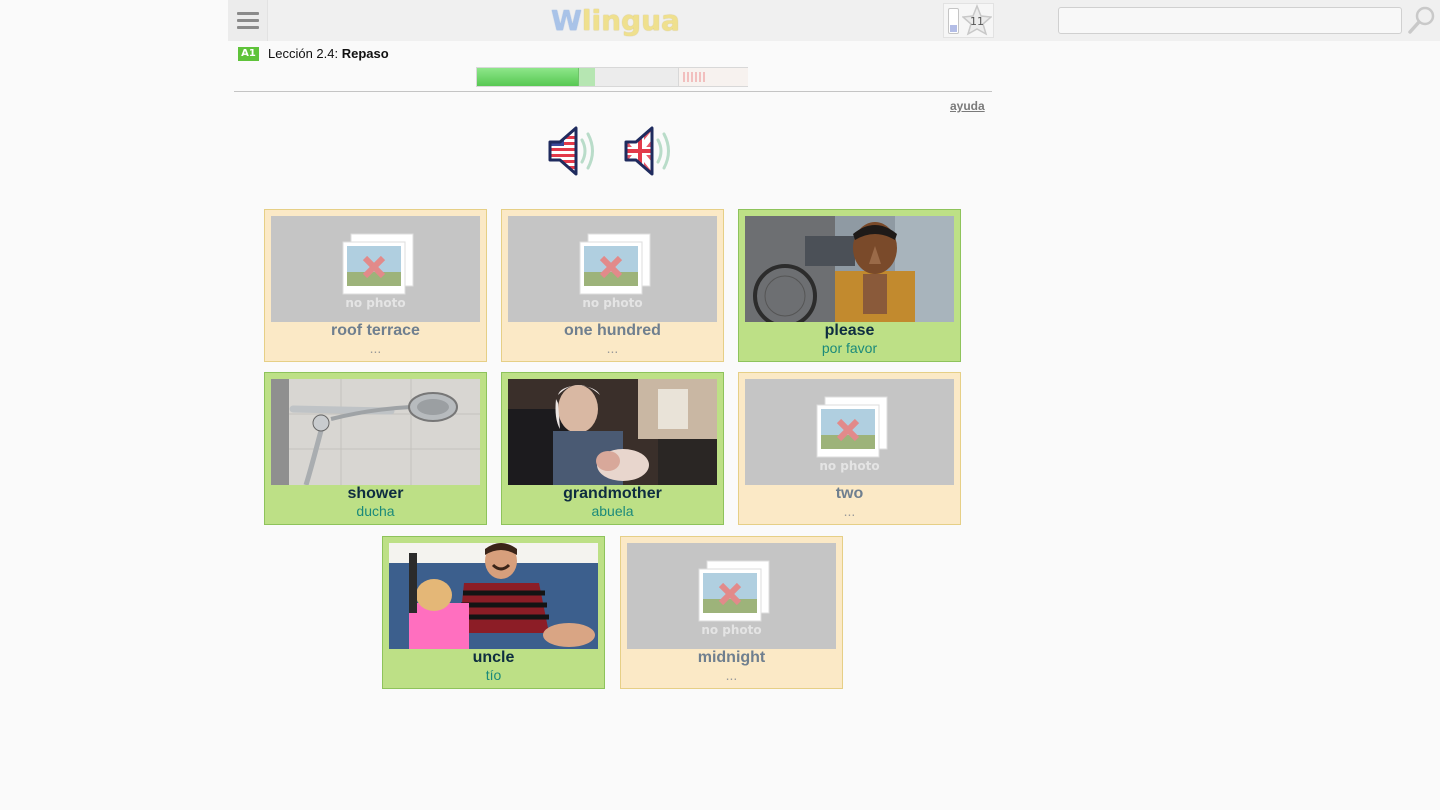  Describe the element at coordinates (953, 21) in the screenshot. I see `phone-icon` at that location.